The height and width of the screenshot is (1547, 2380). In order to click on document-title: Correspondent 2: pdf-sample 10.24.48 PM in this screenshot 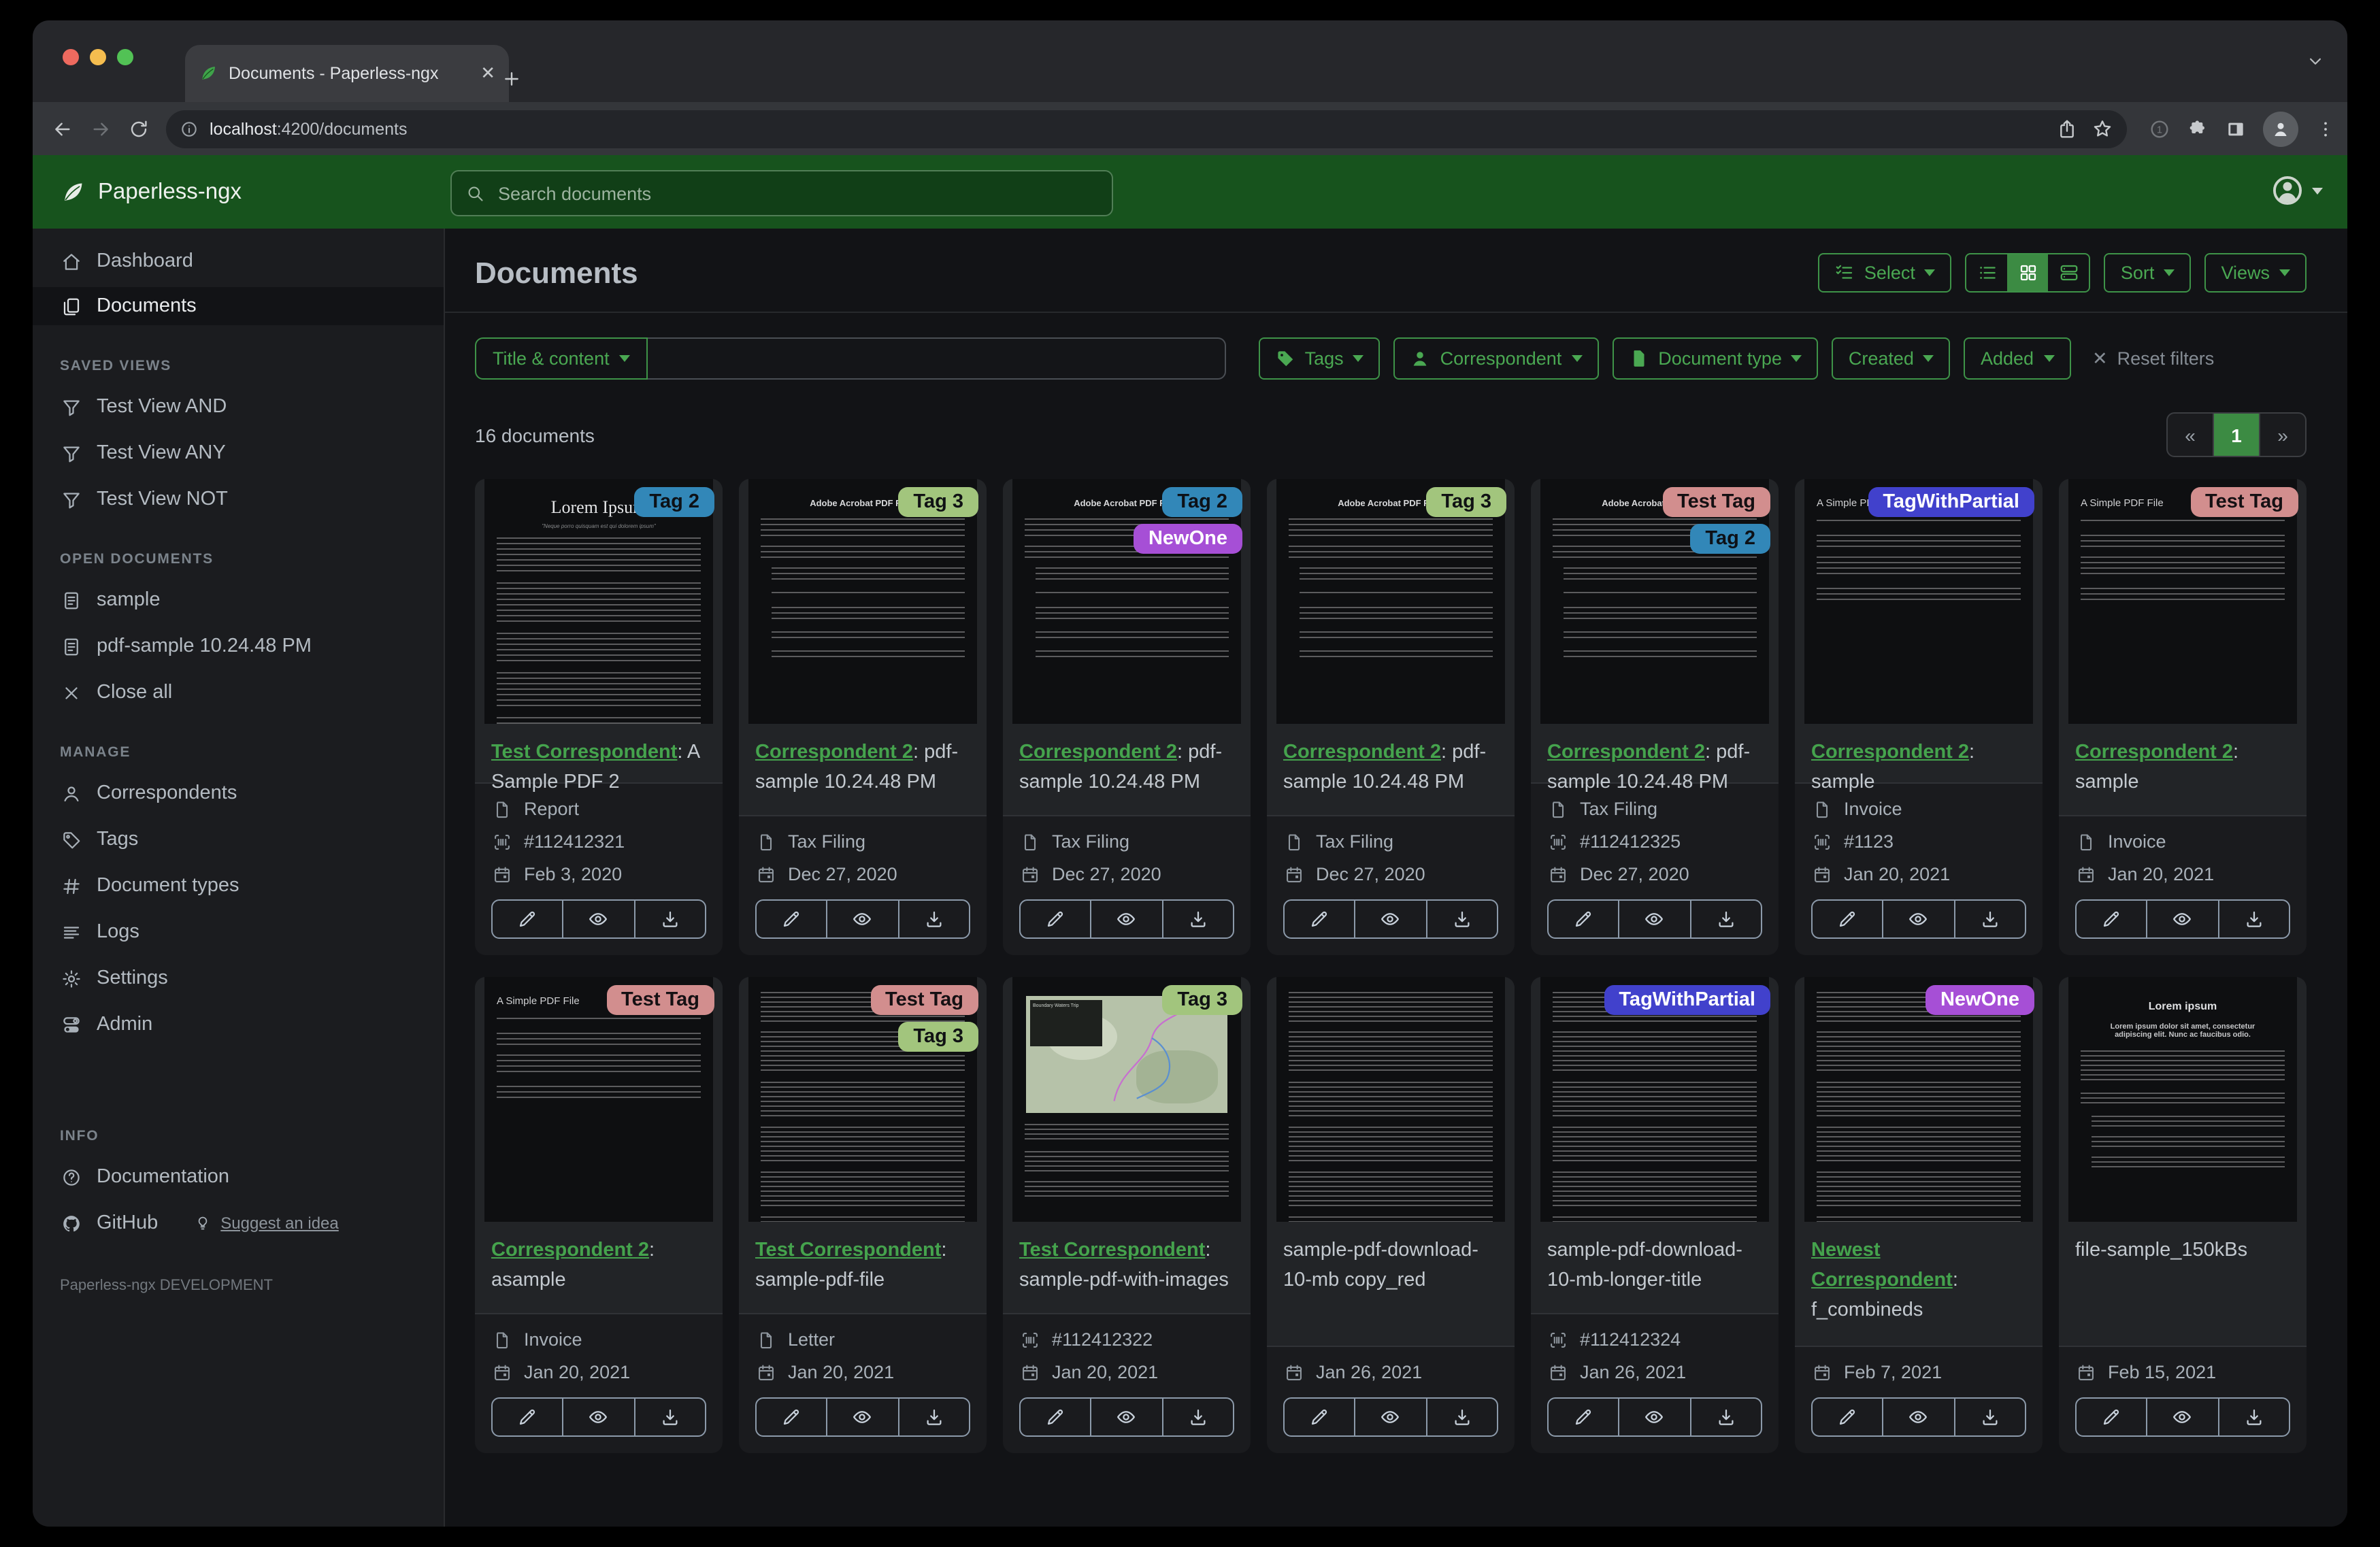, I will do `click(1391, 768)`.